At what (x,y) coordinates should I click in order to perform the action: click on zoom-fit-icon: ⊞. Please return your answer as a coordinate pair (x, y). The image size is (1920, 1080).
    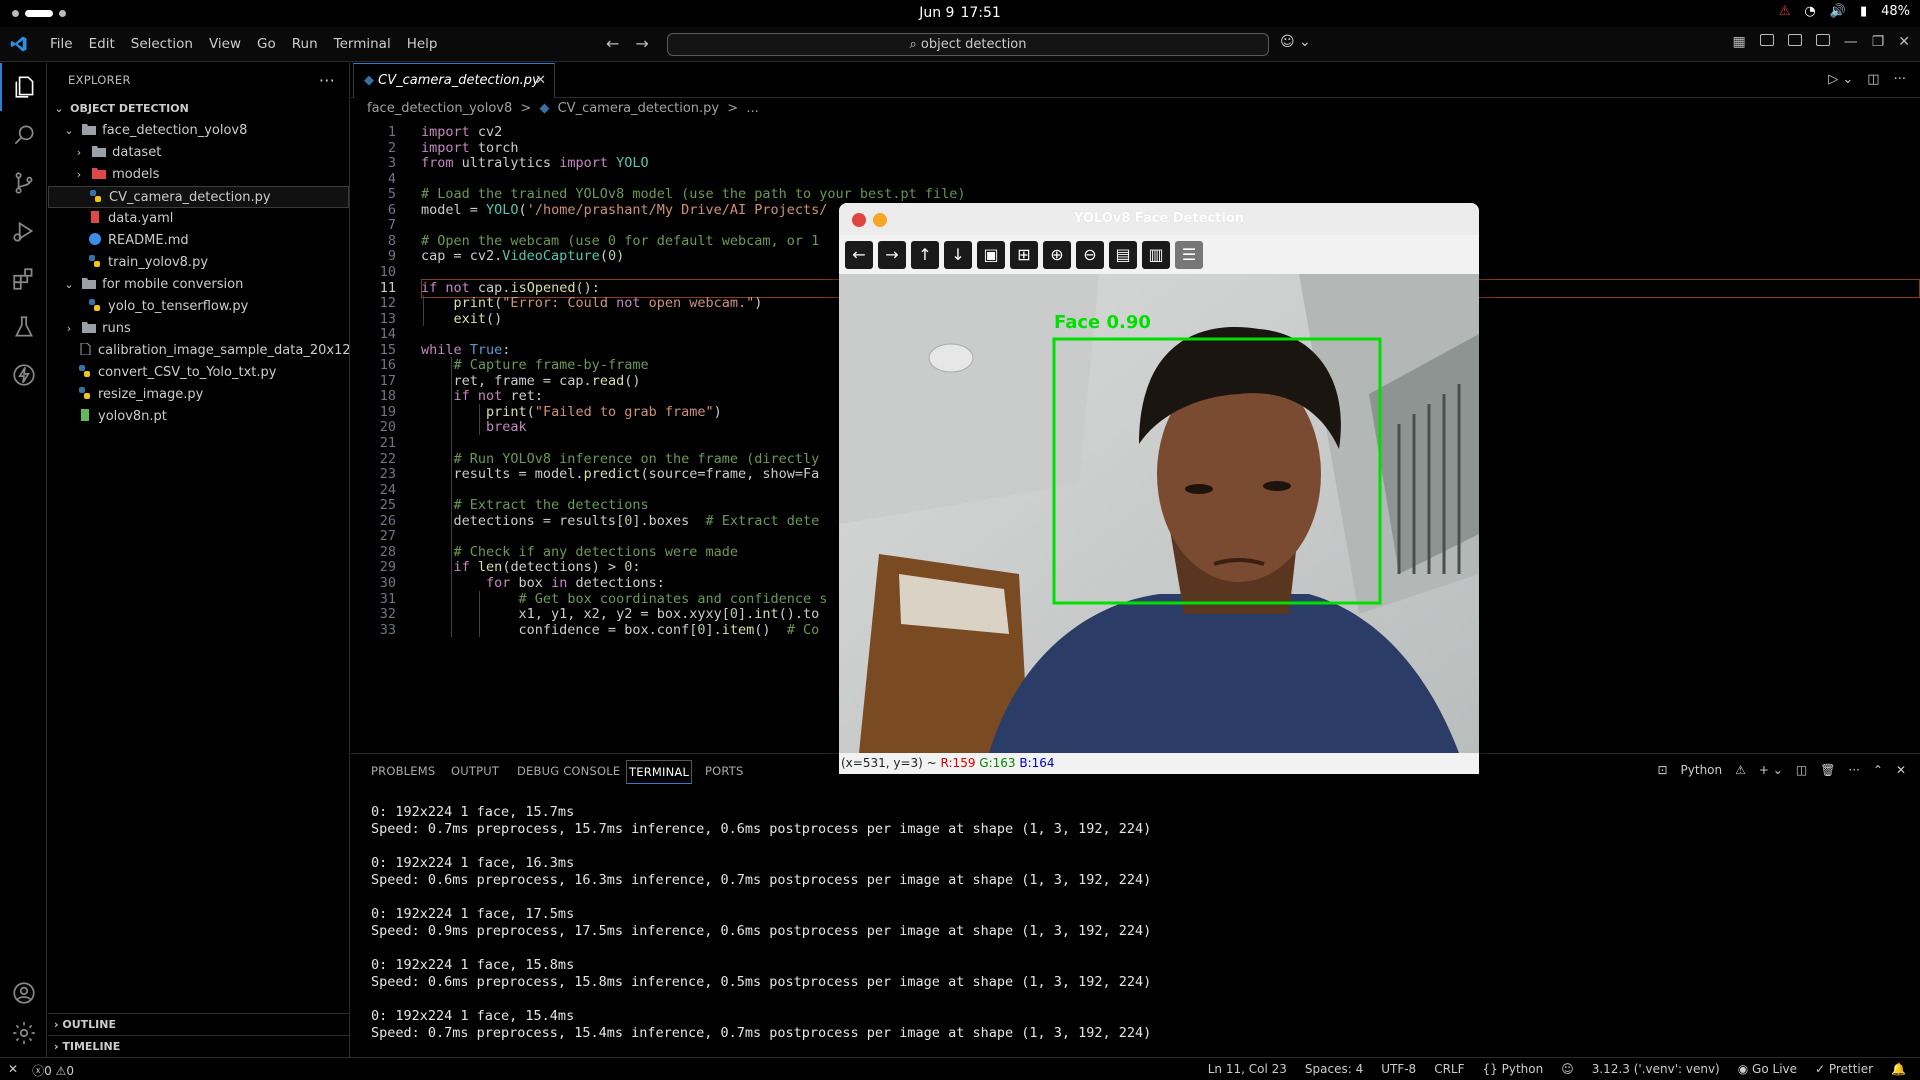
    Looking at the image, I should click on (1024, 254).